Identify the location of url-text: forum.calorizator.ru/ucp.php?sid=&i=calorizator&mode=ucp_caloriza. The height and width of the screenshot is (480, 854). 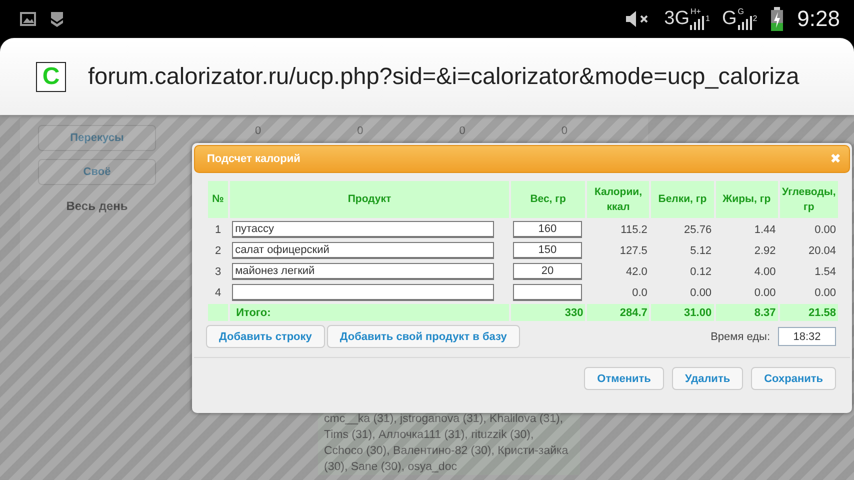
(444, 76).